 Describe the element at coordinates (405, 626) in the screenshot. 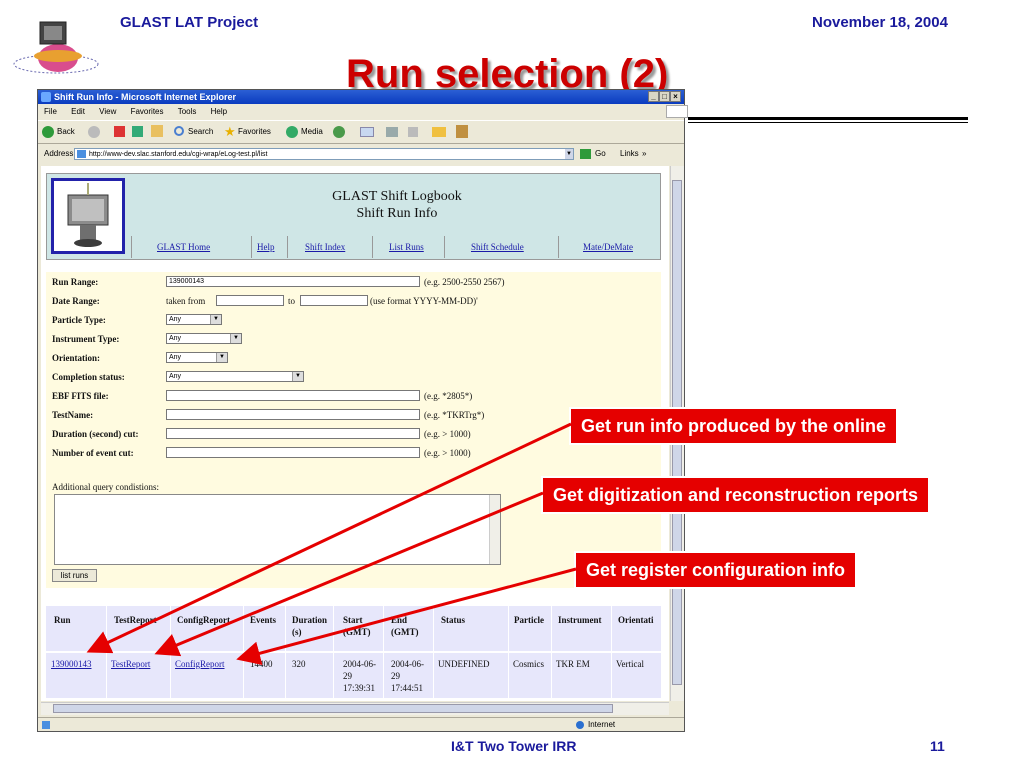

I see `col-header-end: End (GMT)` at that location.